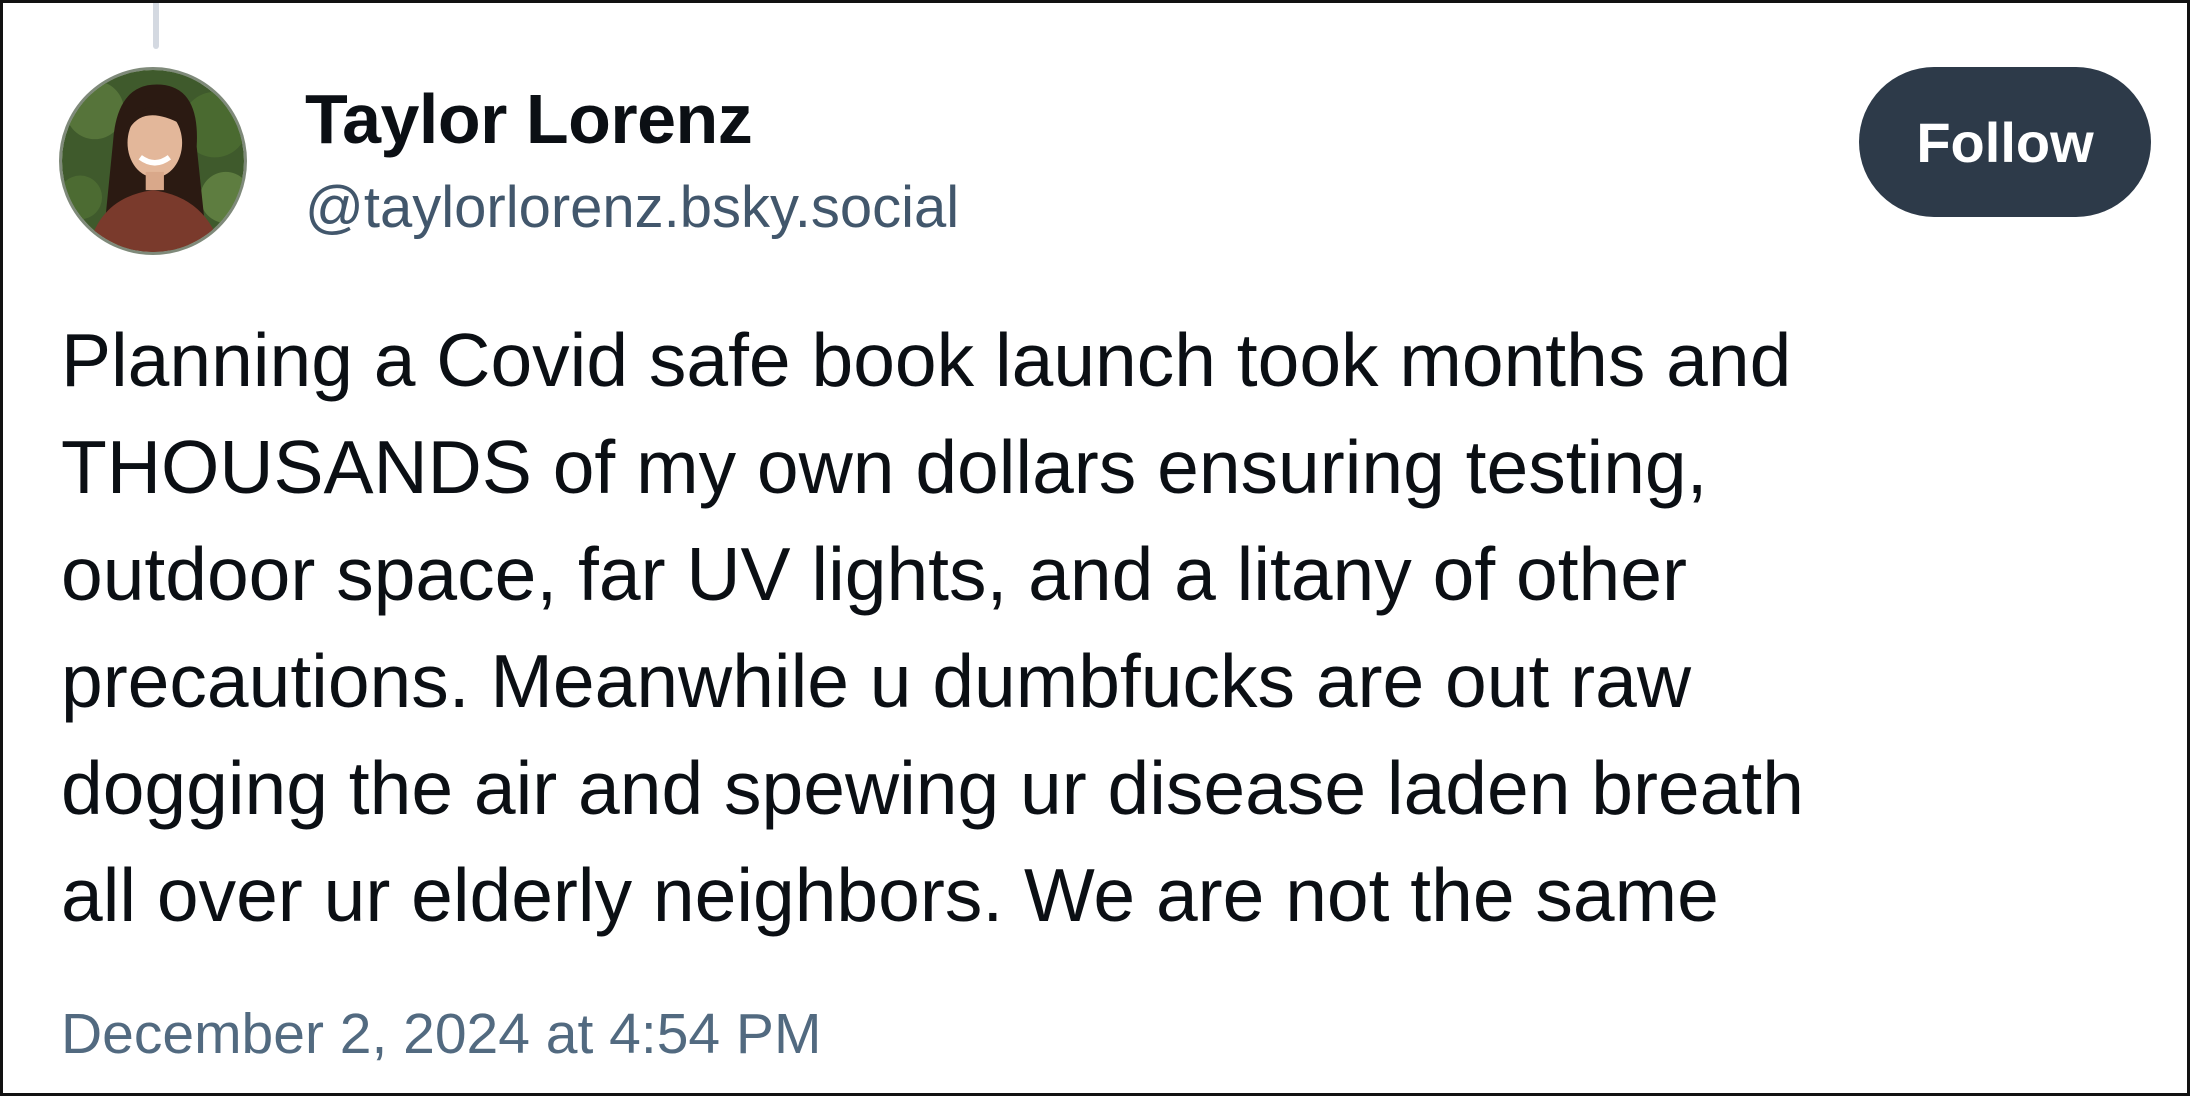 The height and width of the screenshot is (1096, 2190). What do you see at coordinates (156, 26) in the screenshot?
I see `thread-connector-line` at bounding box center [156, 26].